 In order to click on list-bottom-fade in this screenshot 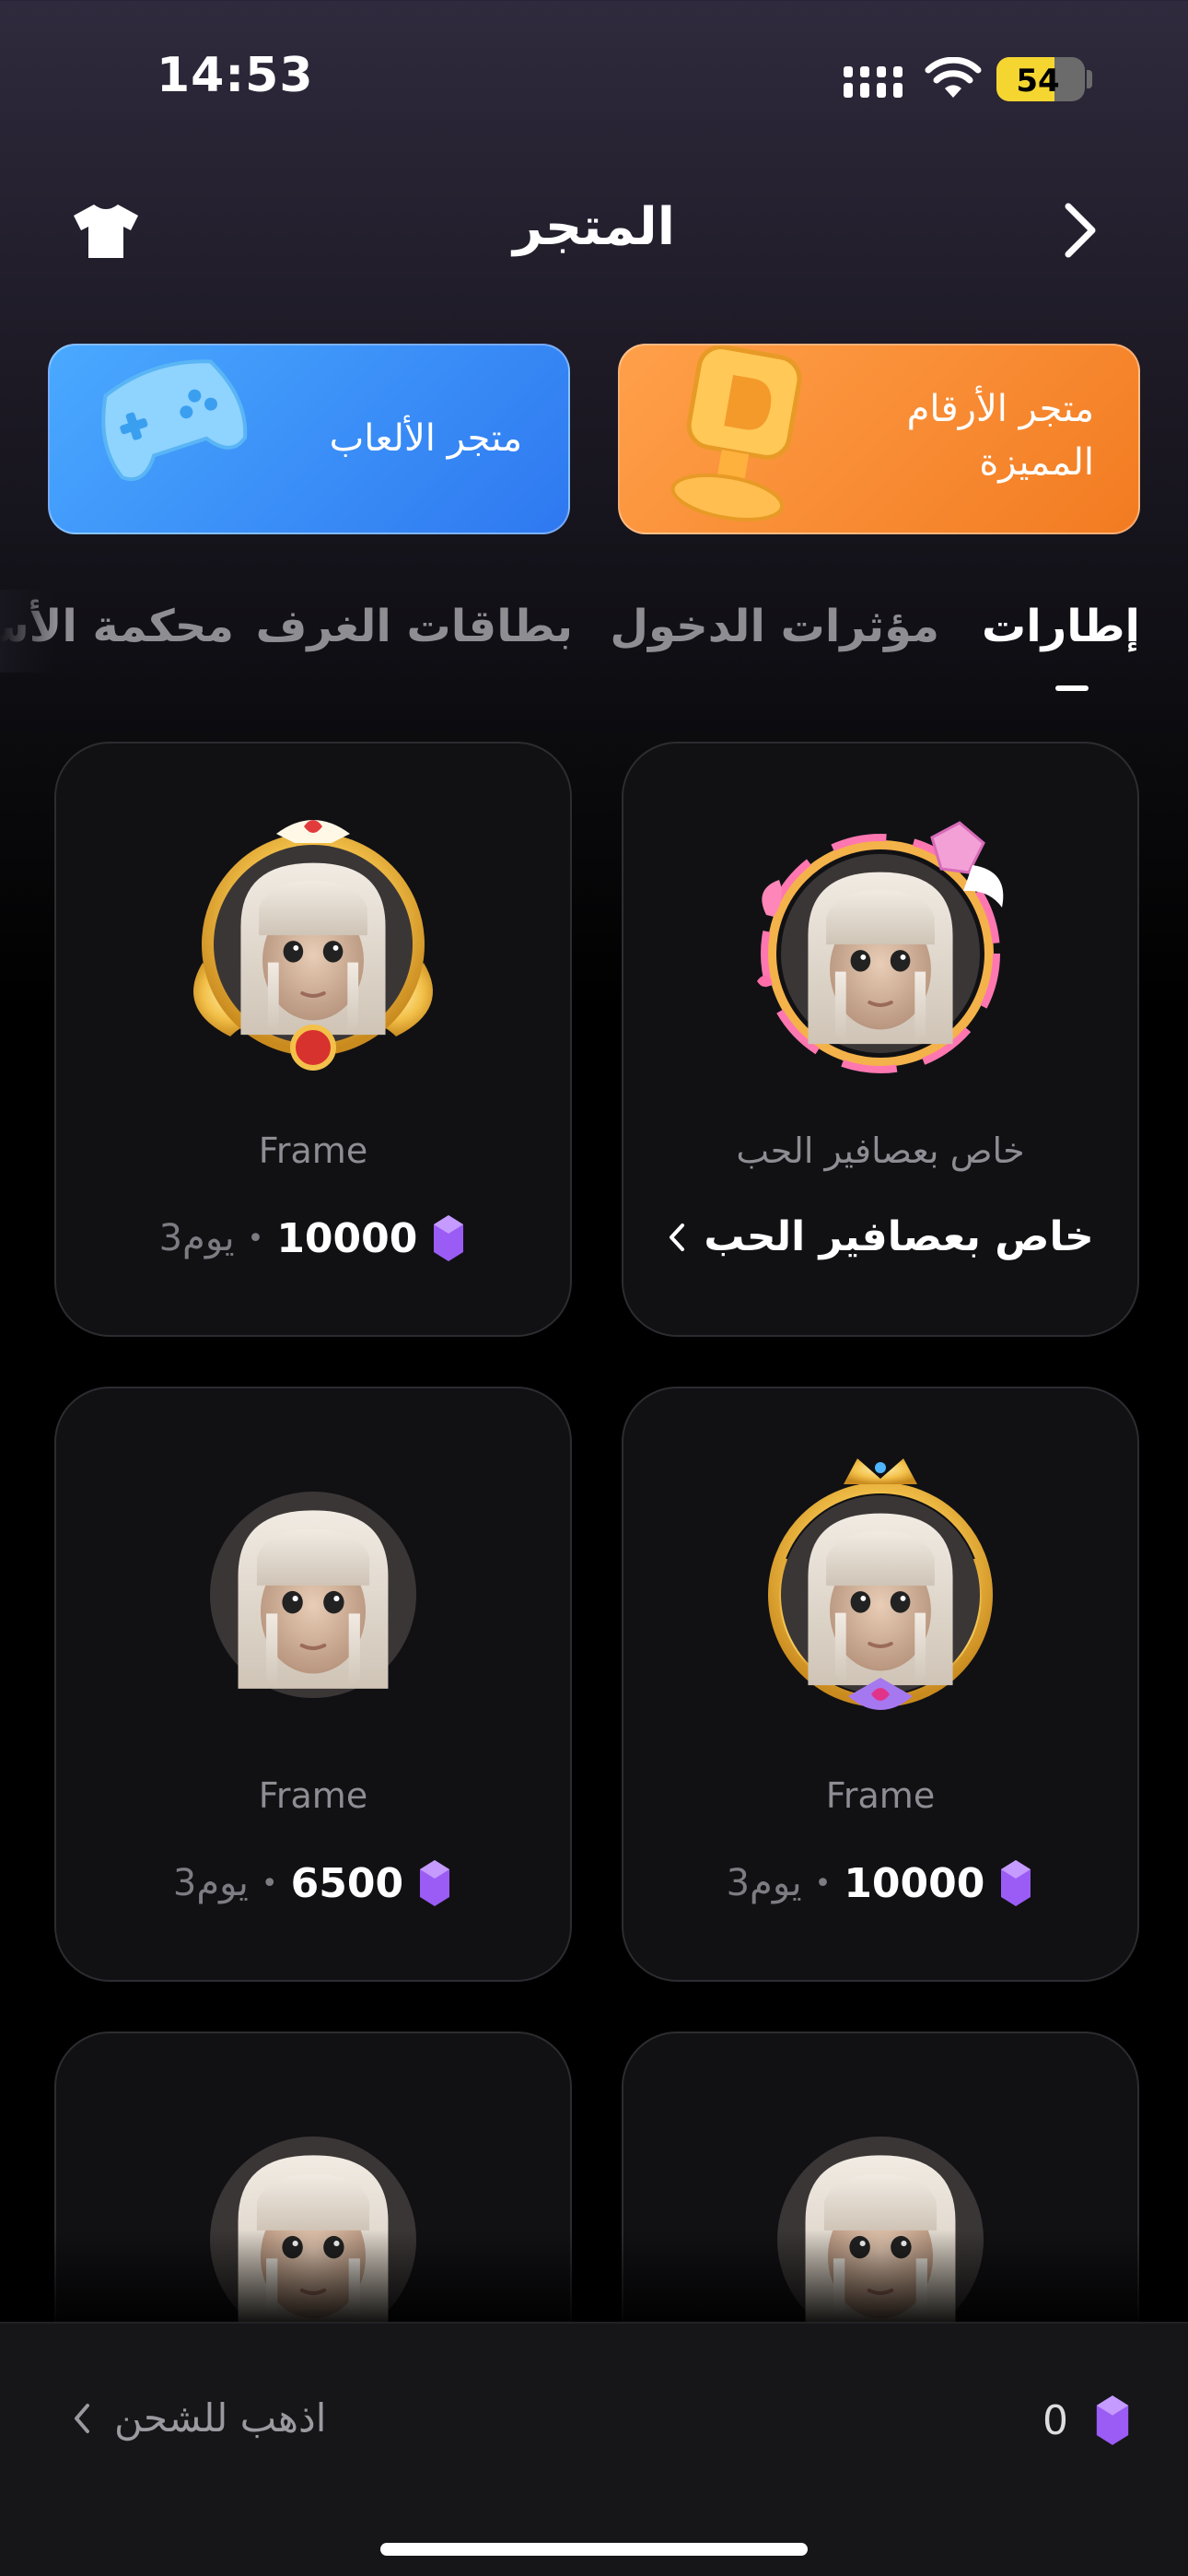, I will do `click(594, 2276)`.